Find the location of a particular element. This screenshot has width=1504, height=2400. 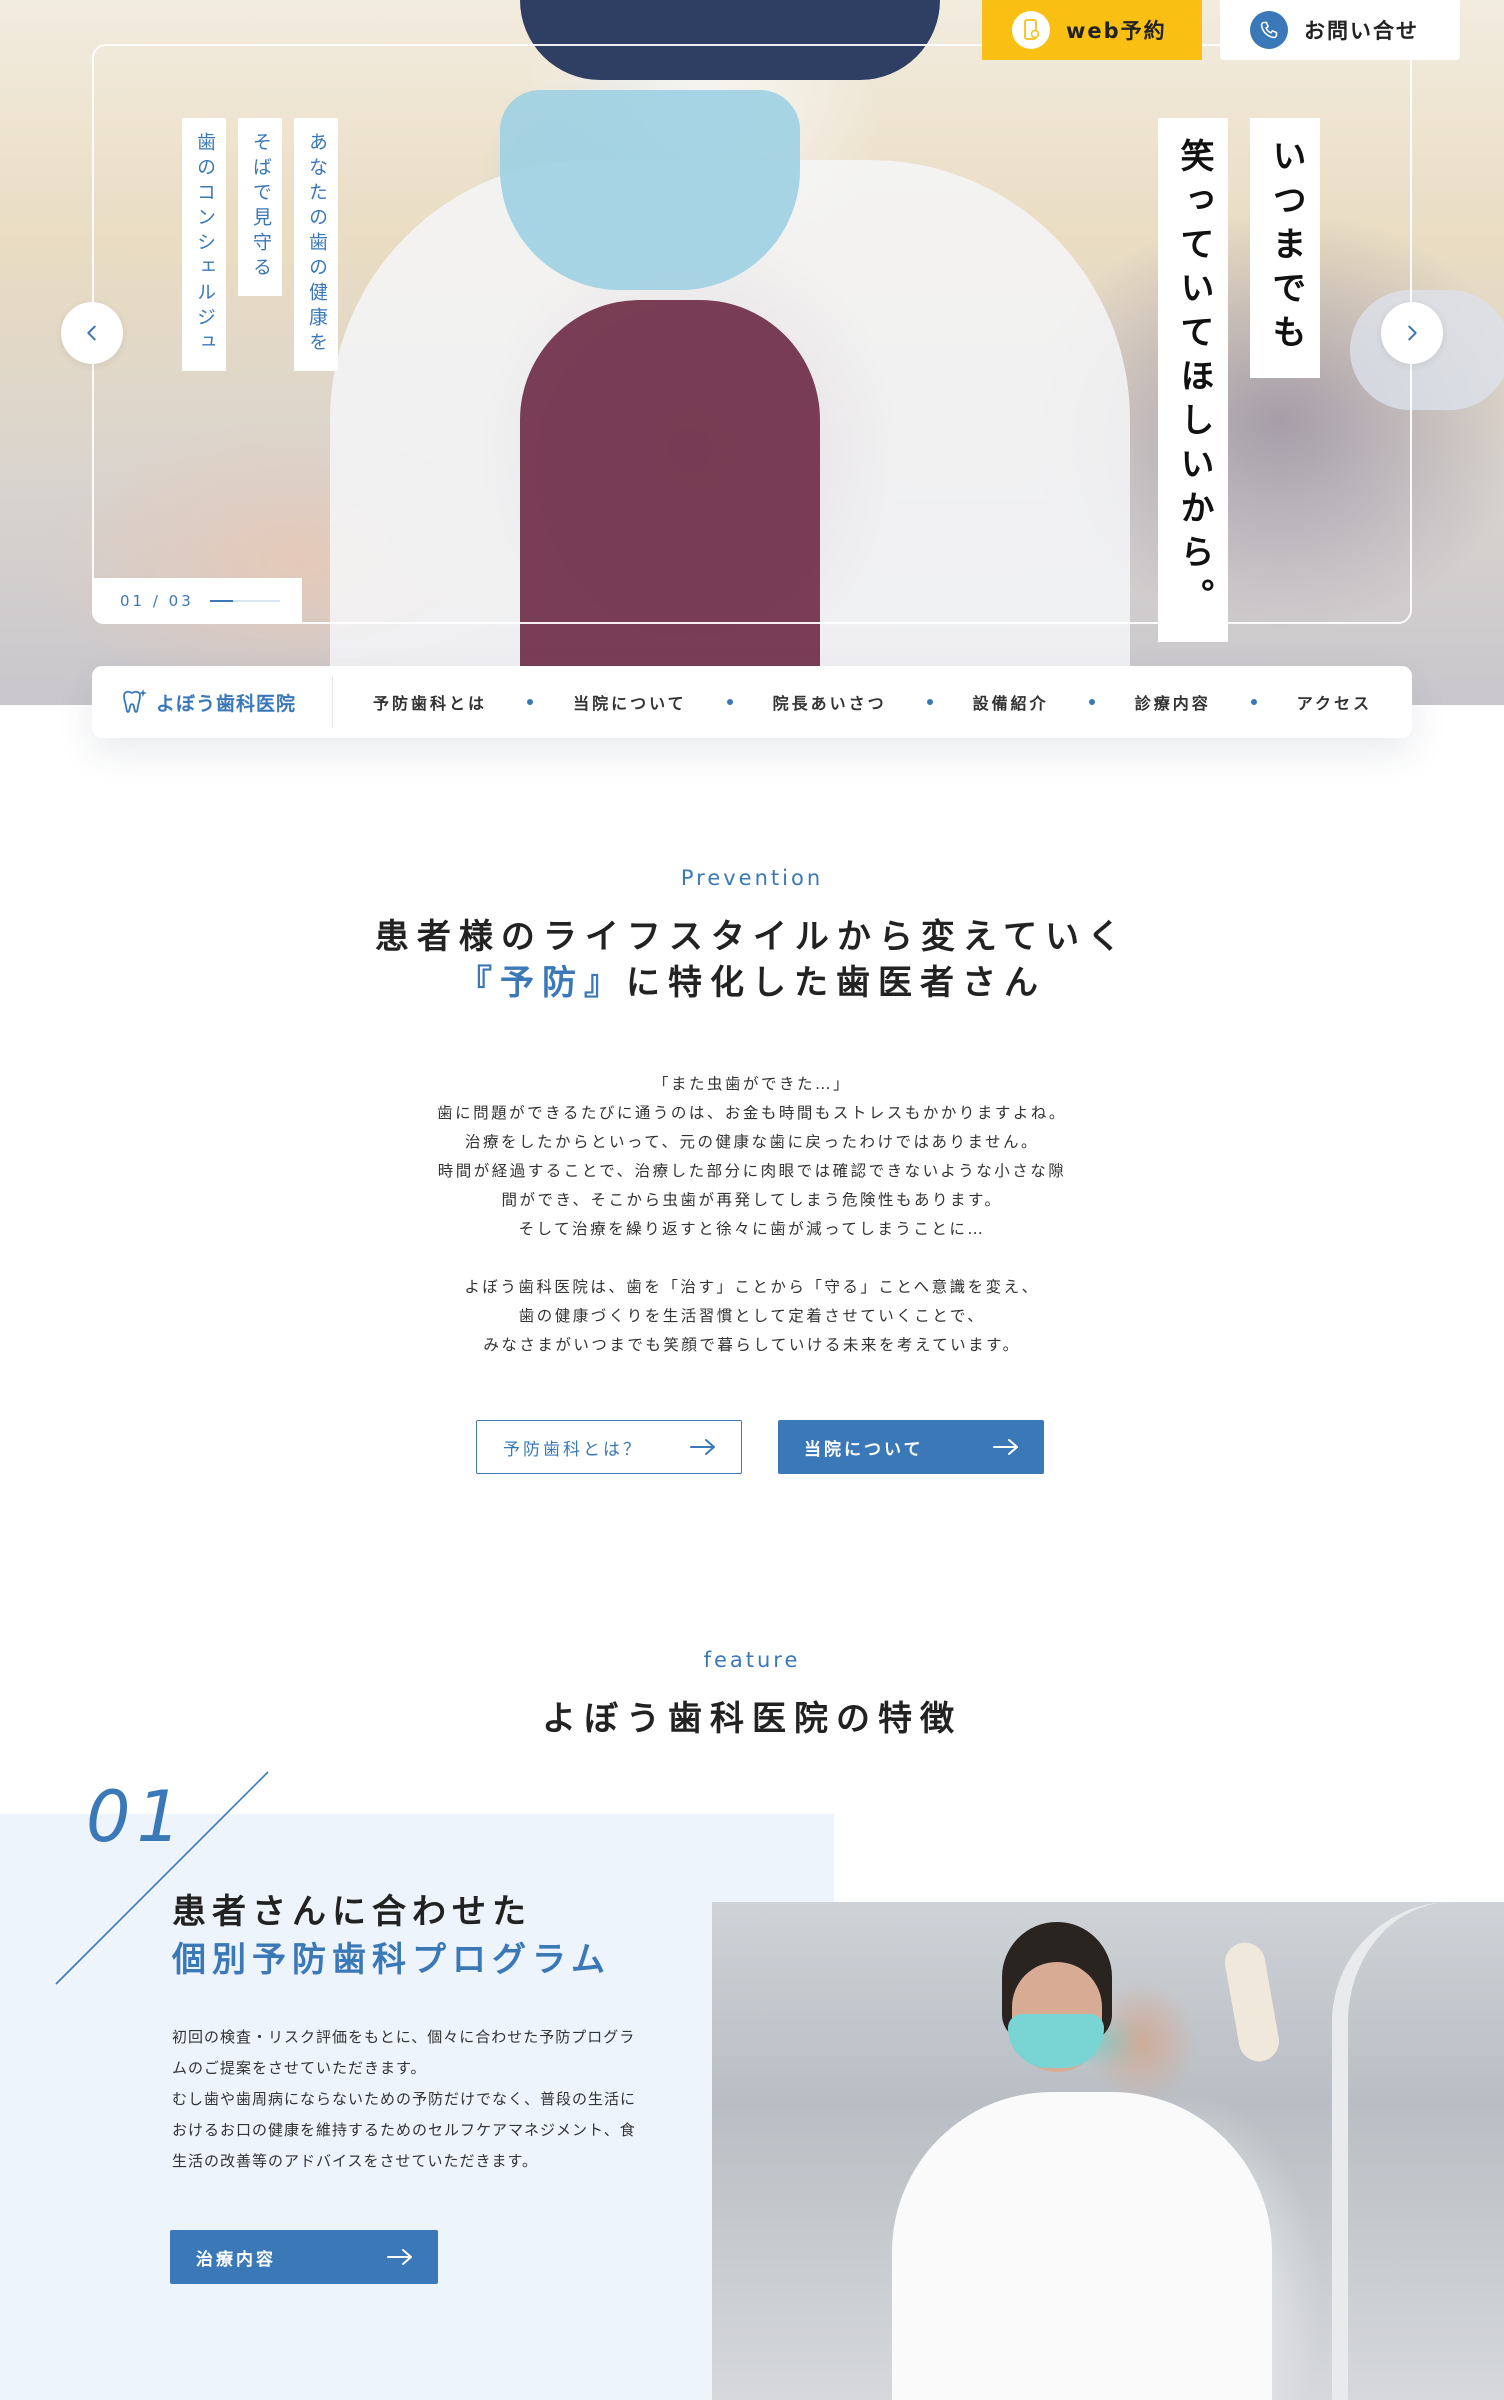

chevron-left-icon is located at coordinates (91, 333).